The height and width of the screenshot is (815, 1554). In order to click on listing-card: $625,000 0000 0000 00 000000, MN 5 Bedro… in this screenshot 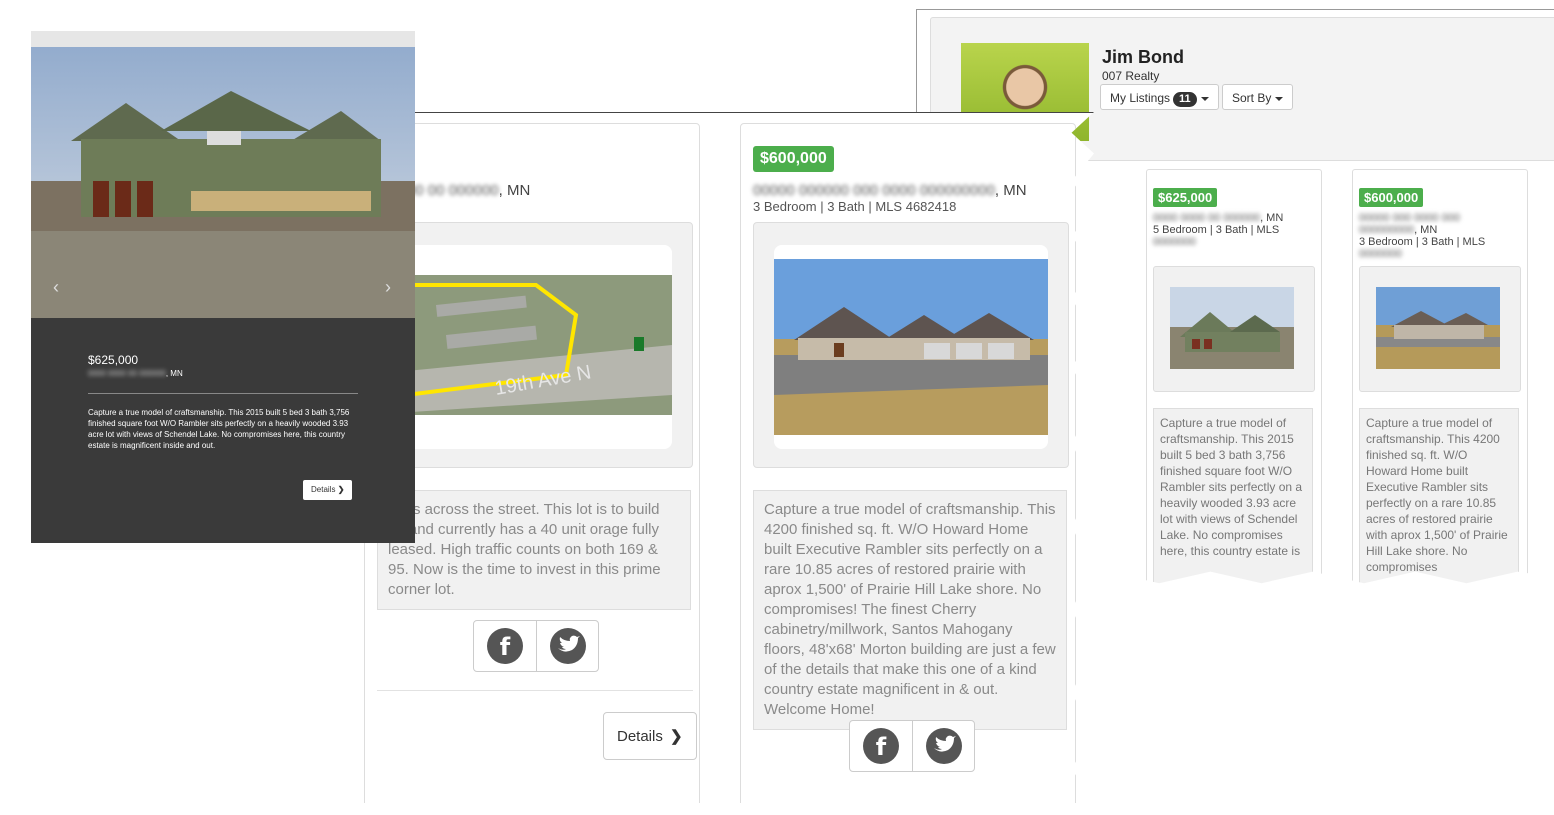, I will do `click(1234, 376)`.